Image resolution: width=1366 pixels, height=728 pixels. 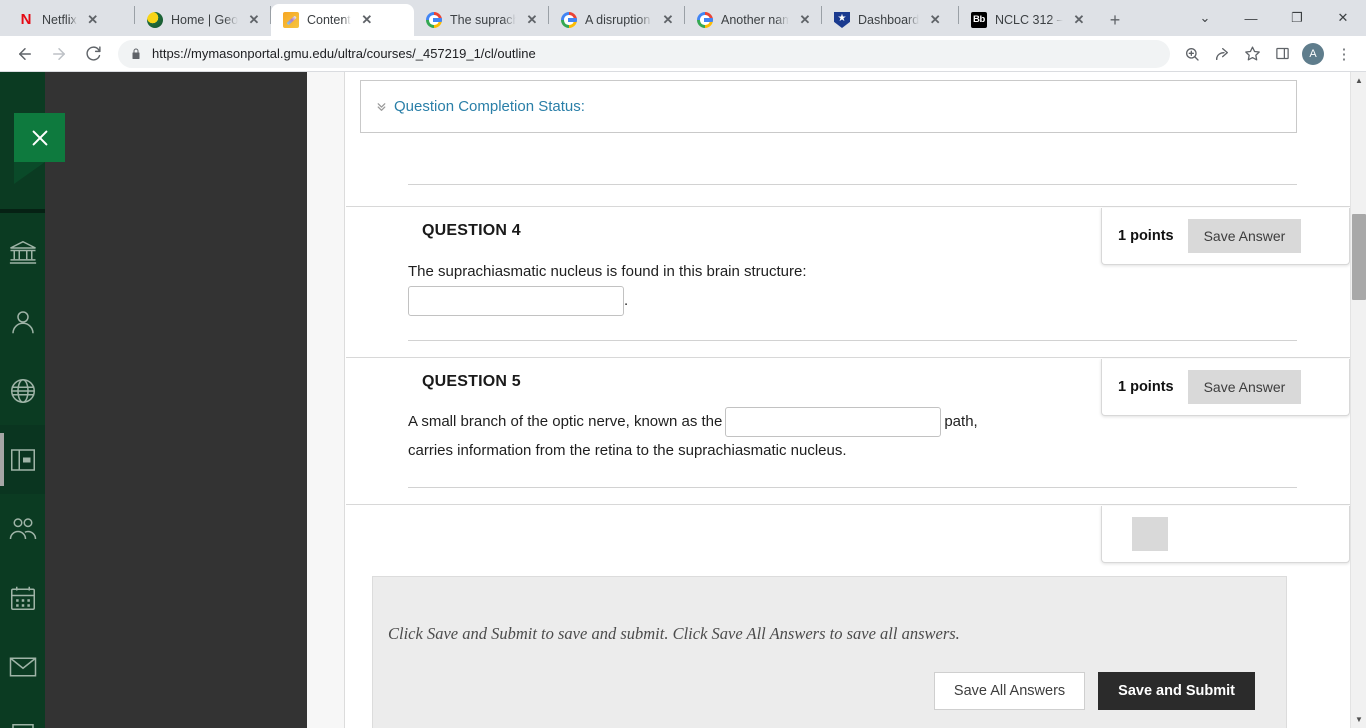 I want to click on question-prompt-suffix: ., so click(x=626, y=300).